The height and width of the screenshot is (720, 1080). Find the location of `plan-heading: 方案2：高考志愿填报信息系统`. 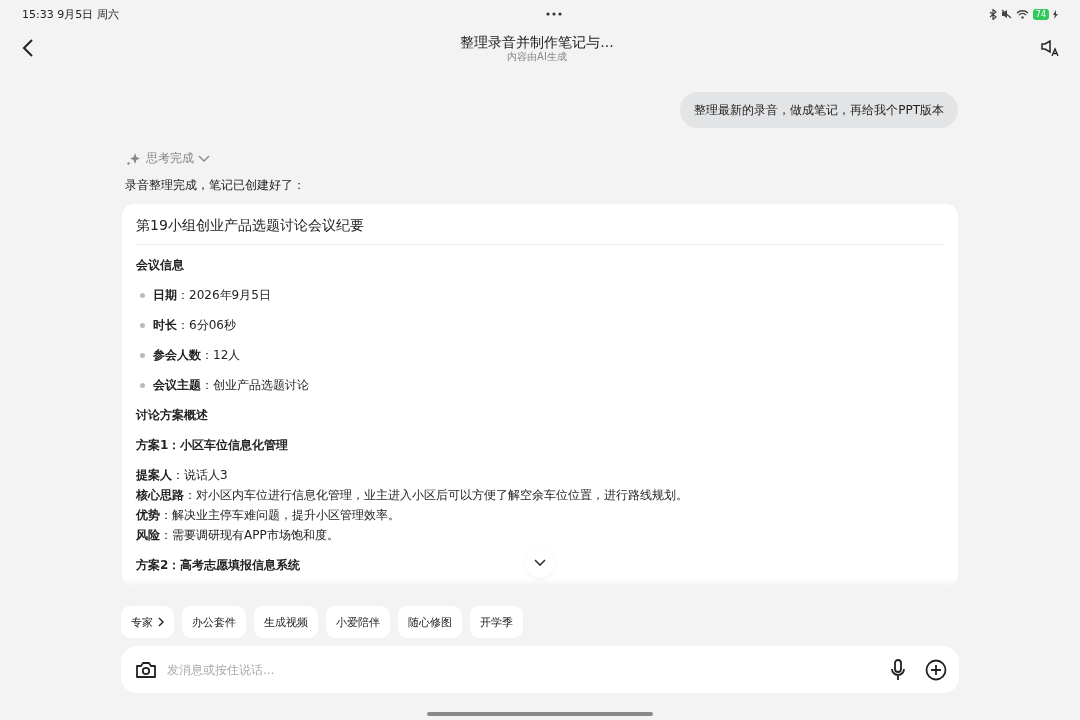

plan-heading: 方案2：高考志愿填报信息系统 is located at coordinates (218, 565).